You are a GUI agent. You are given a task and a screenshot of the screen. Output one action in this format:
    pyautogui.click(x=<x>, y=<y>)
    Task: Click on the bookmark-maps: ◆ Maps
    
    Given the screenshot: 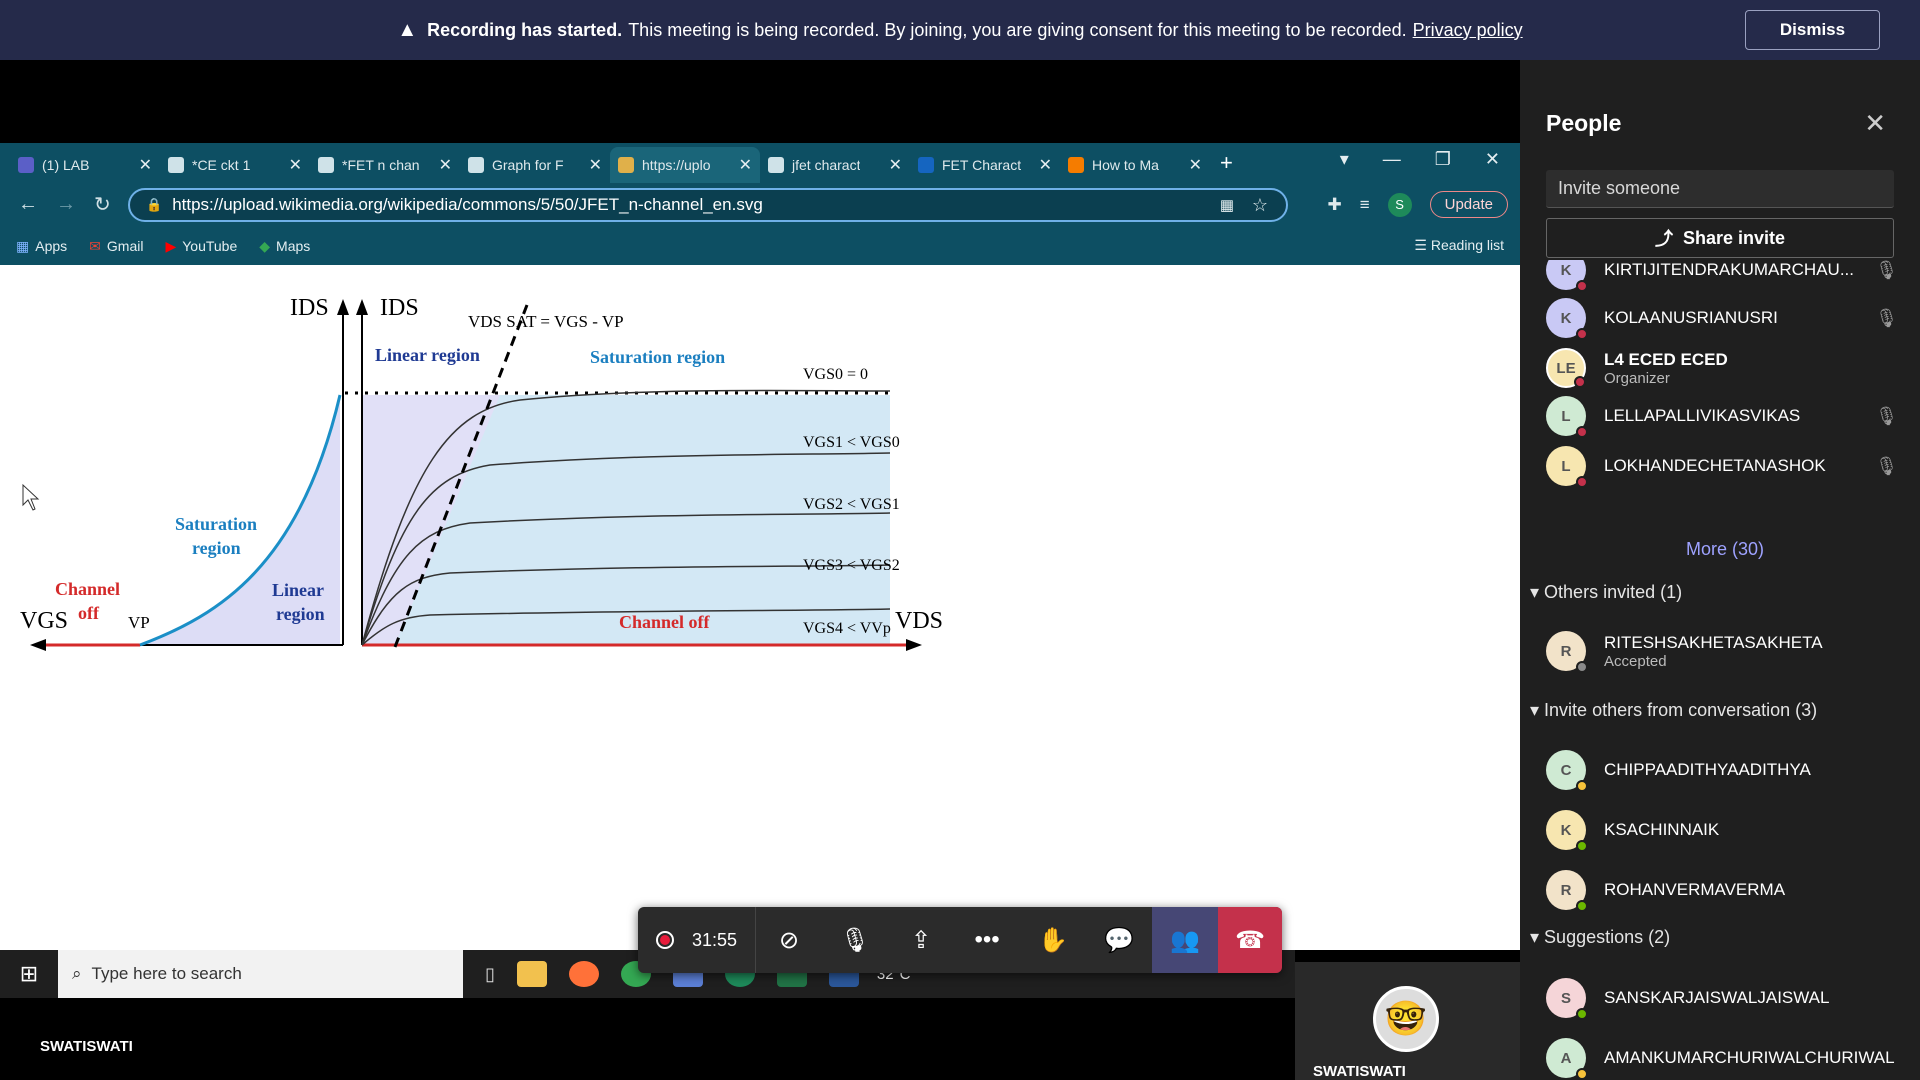 What is the action you would take?
    pyautogui.click(x=284, y=246)
    